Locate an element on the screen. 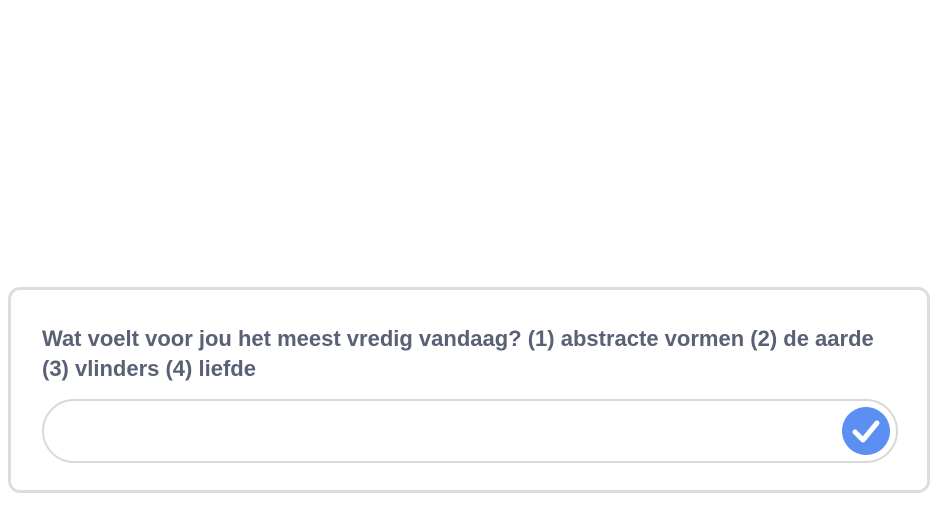  check-icon is located at coordinates (866, 431).